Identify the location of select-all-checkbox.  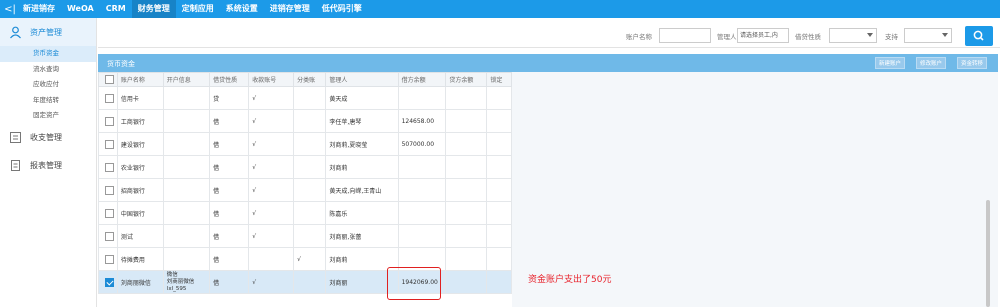
(109, 79).